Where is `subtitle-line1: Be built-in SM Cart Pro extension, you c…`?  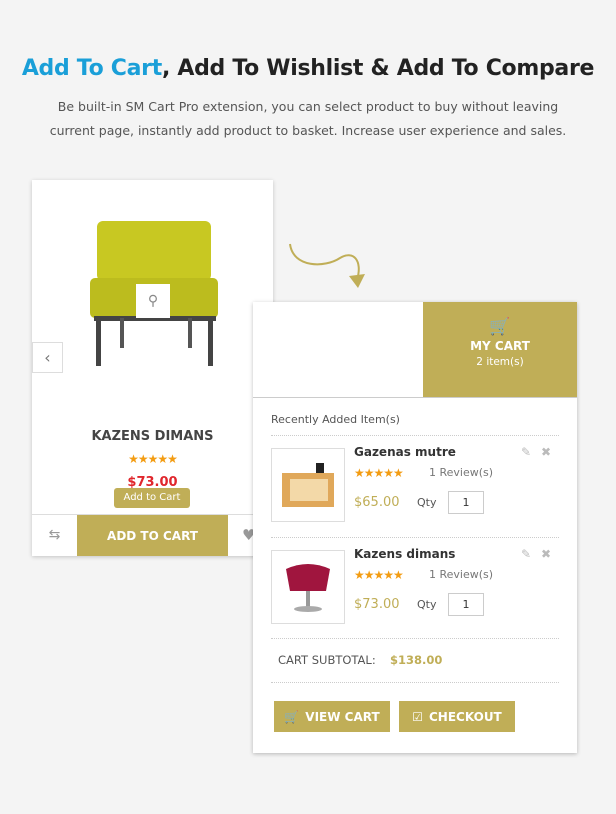
subtitle-line1: Be built-in SM Cart Pro extension, you c… is located at coordinates (308, 106).